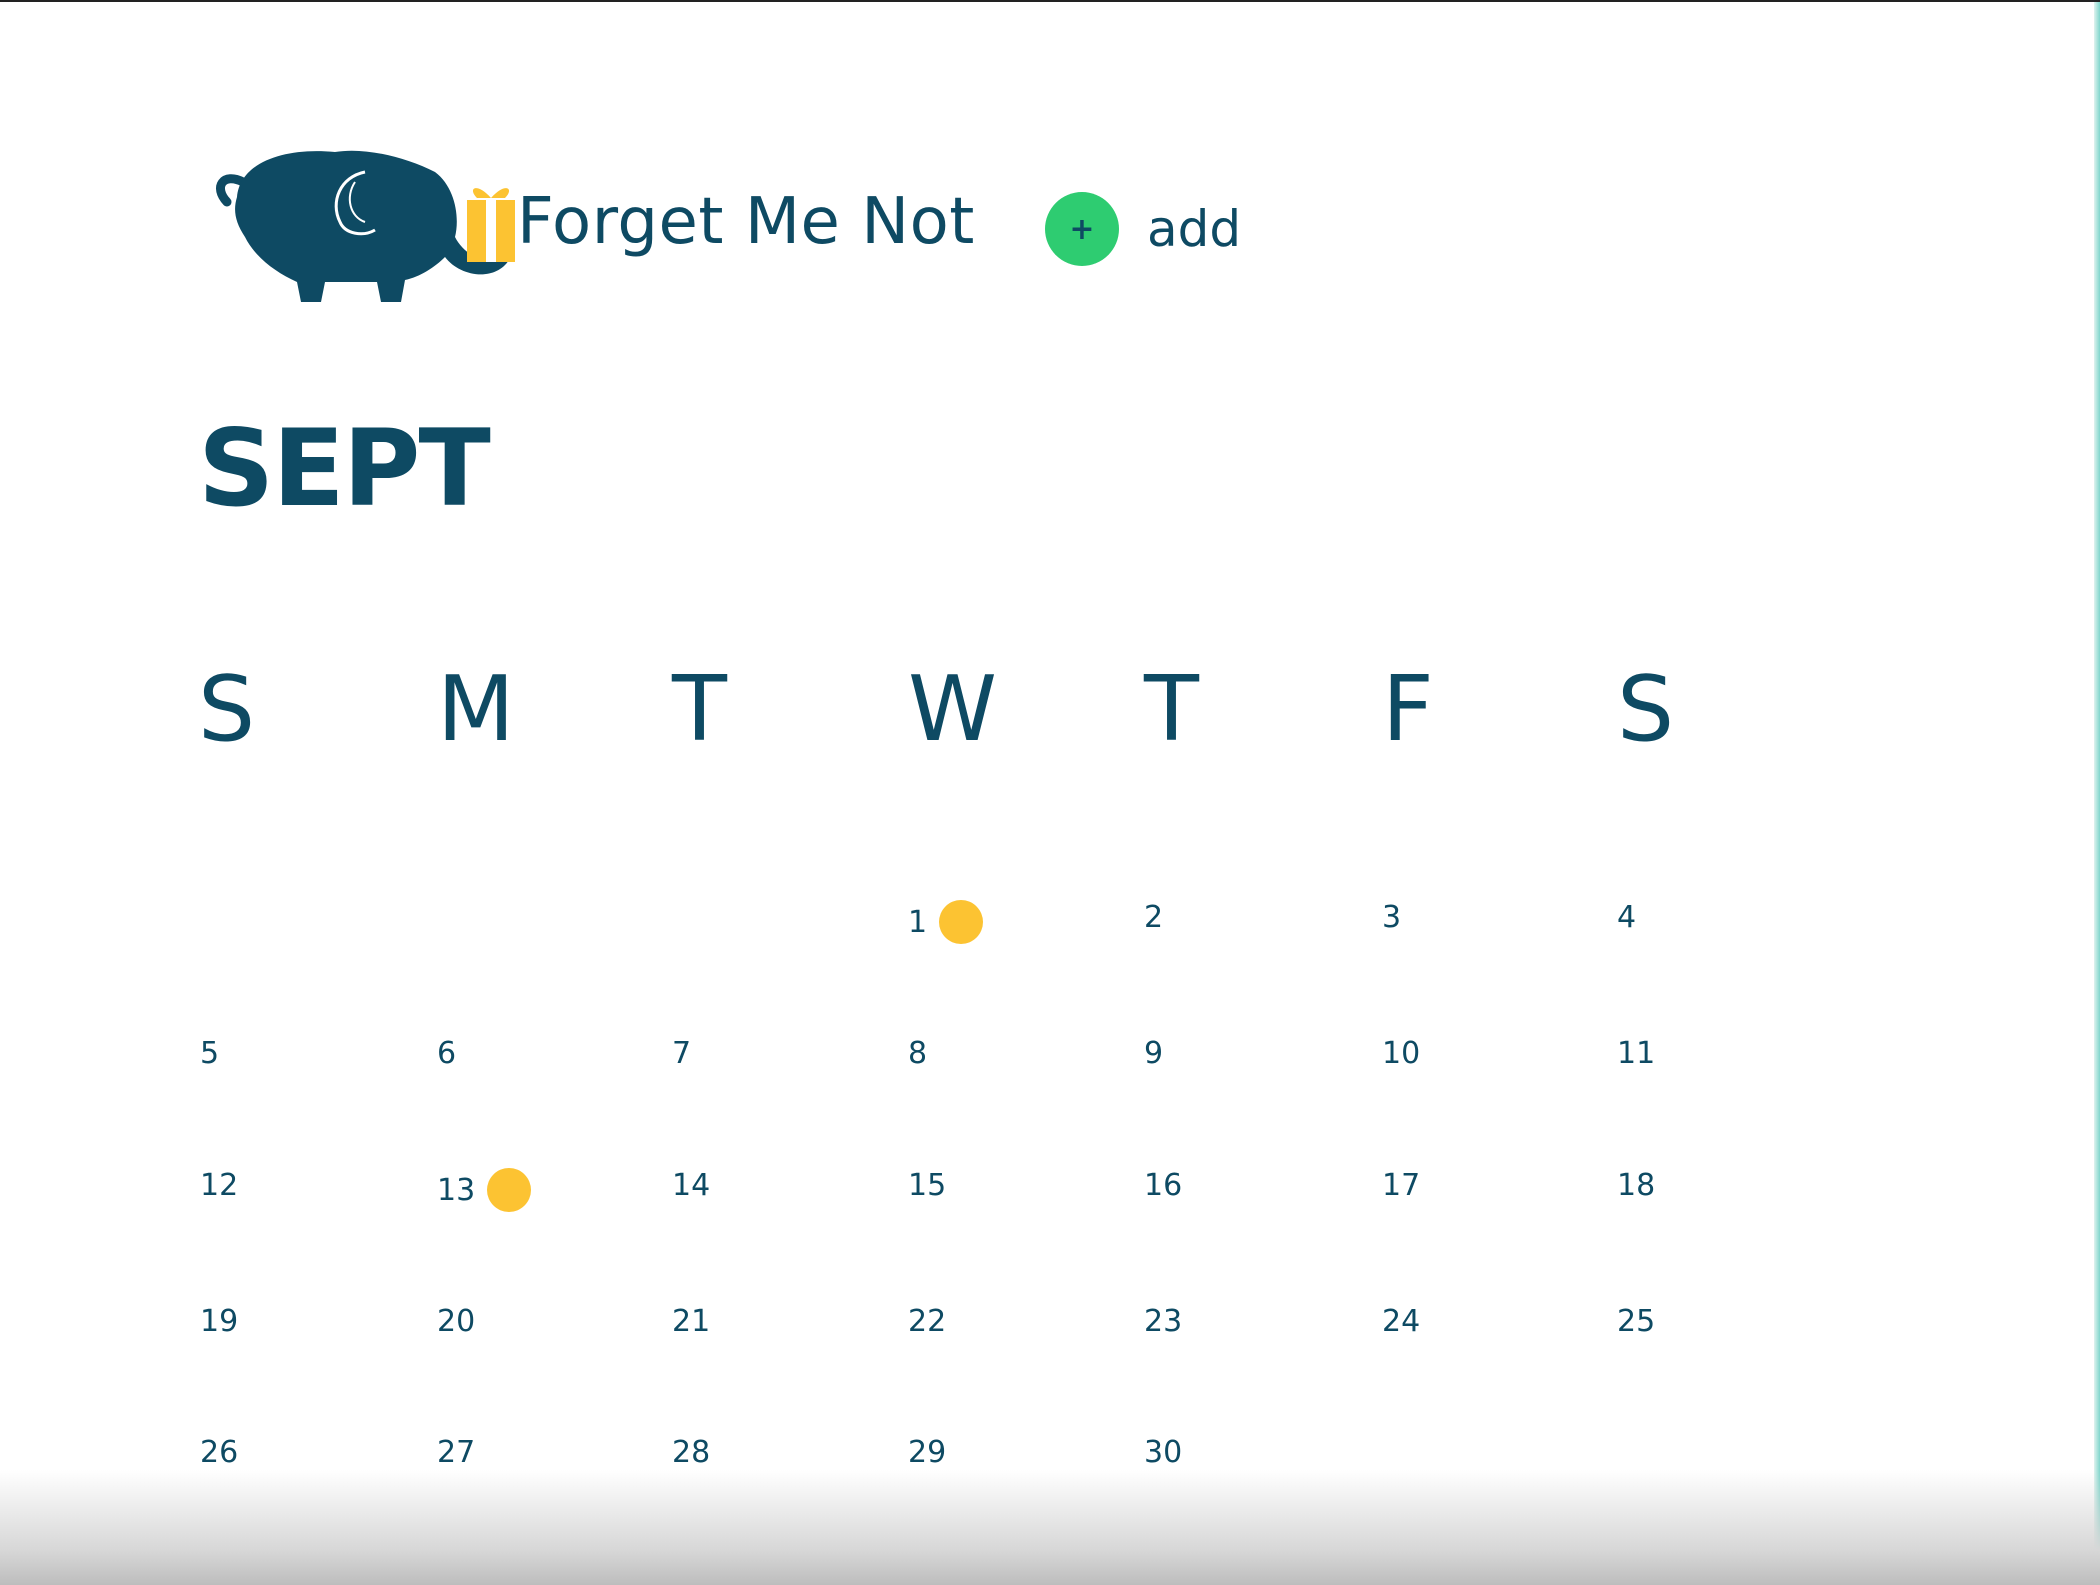 The height and width of the screenshot is (1585, 2100). I want to click on add-label: add, so click(1194, 229).